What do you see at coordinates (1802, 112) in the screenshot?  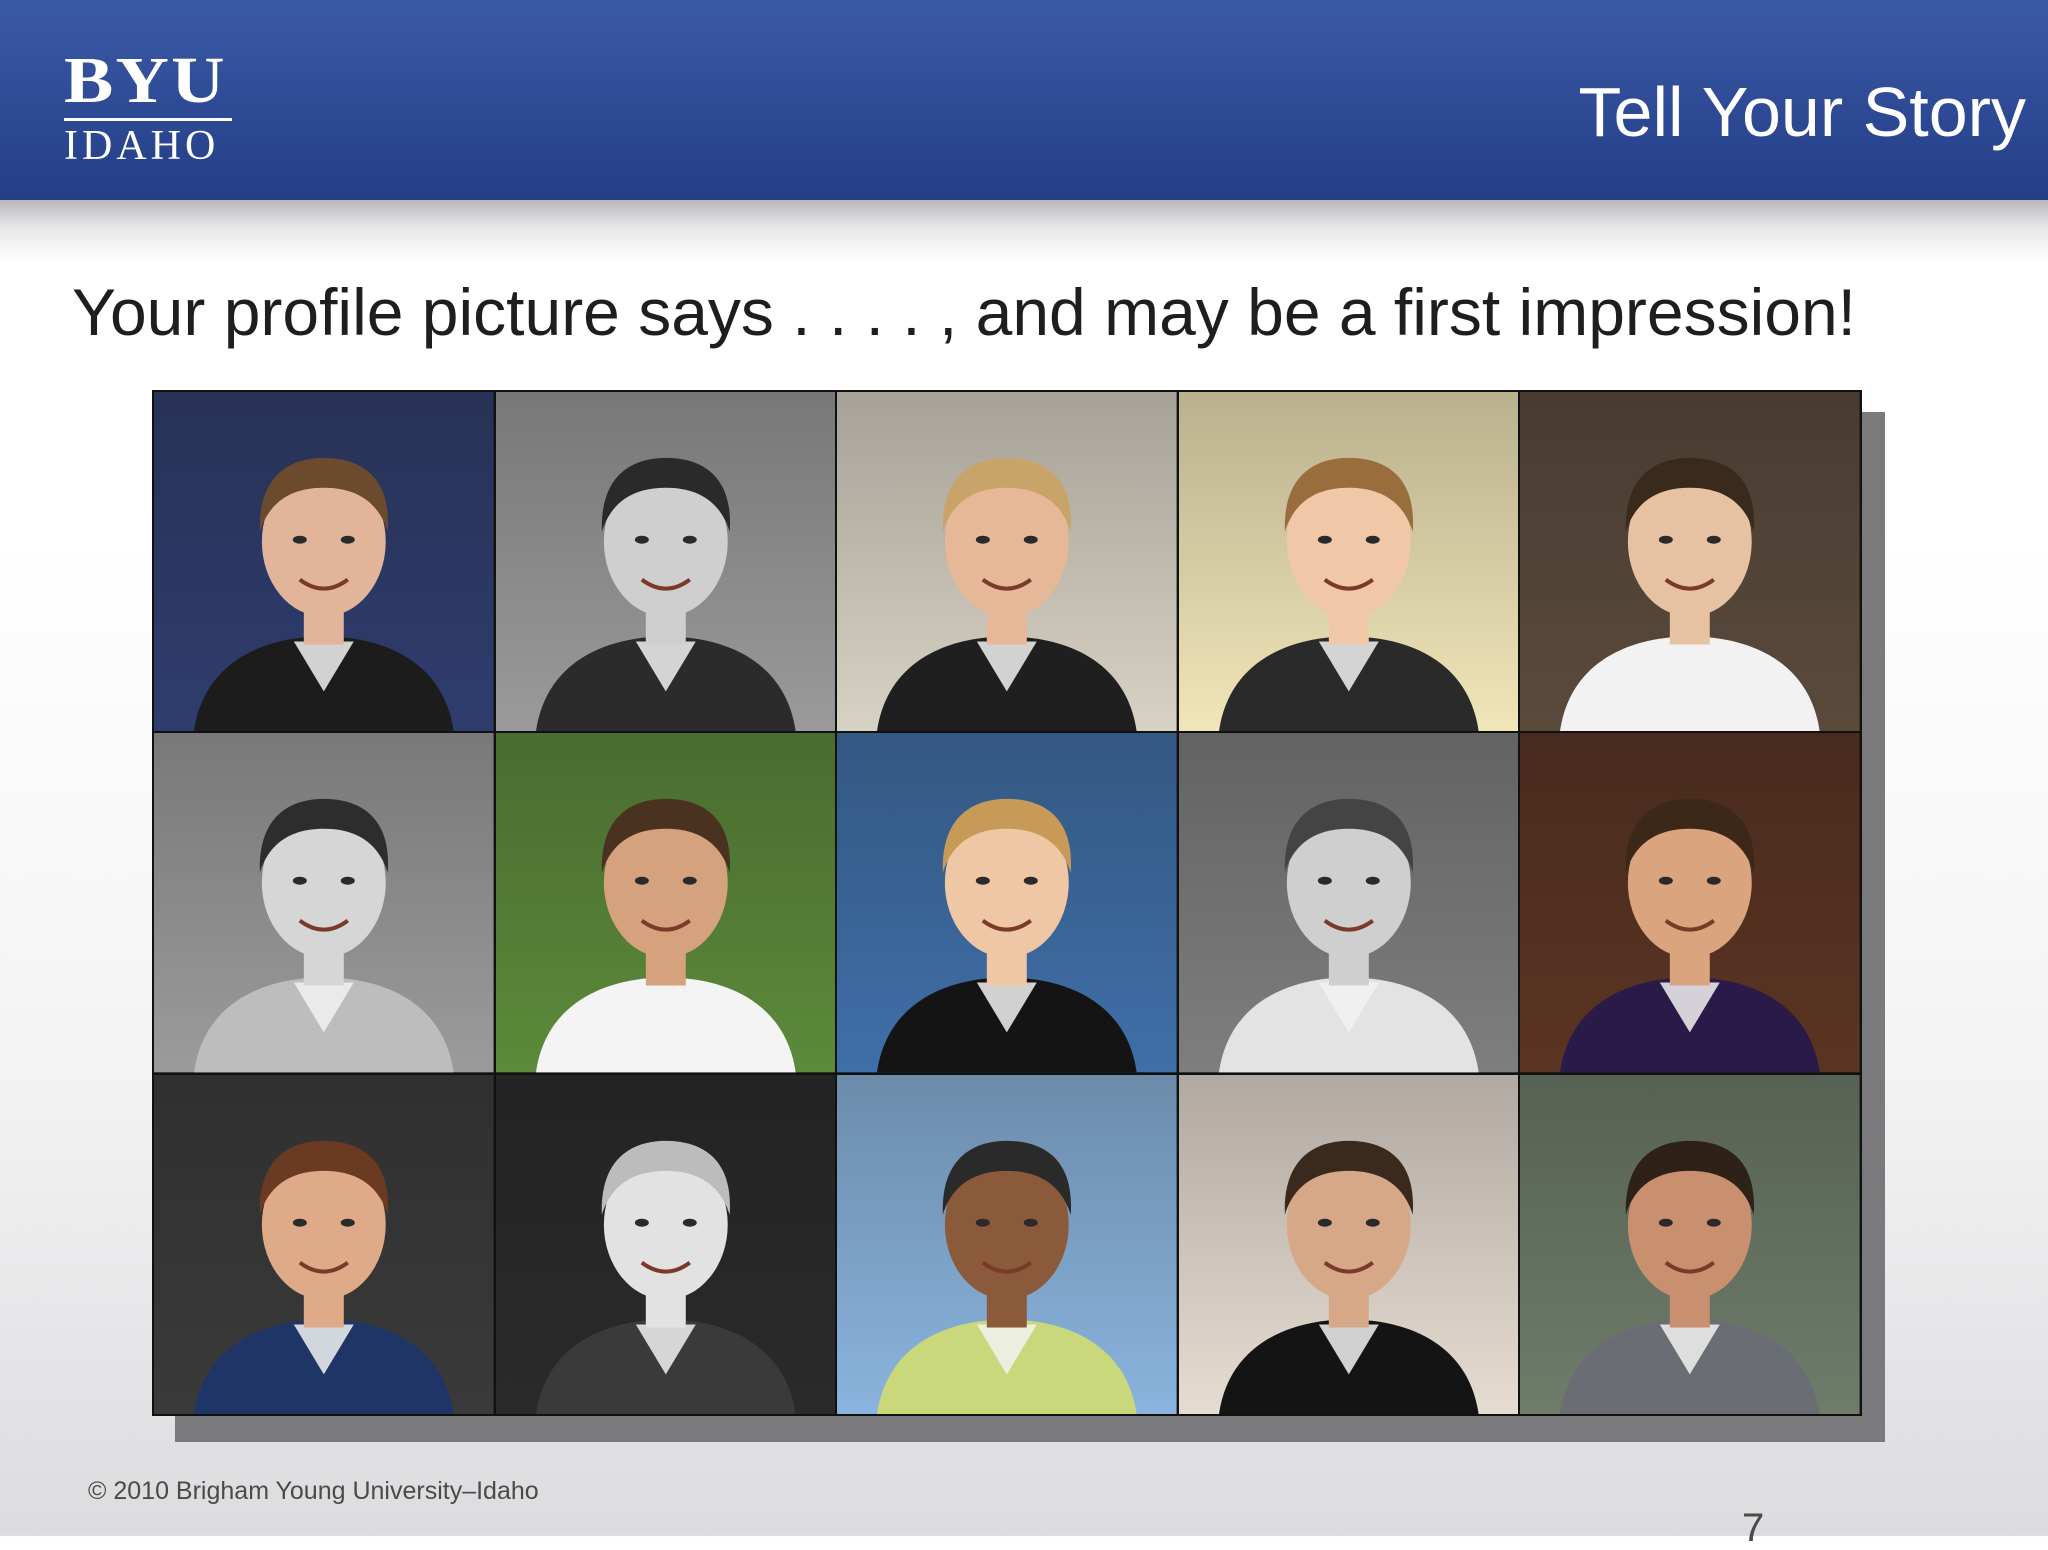 I see `slide-title: Tell Your Story` at bounding box center [1802, 112].